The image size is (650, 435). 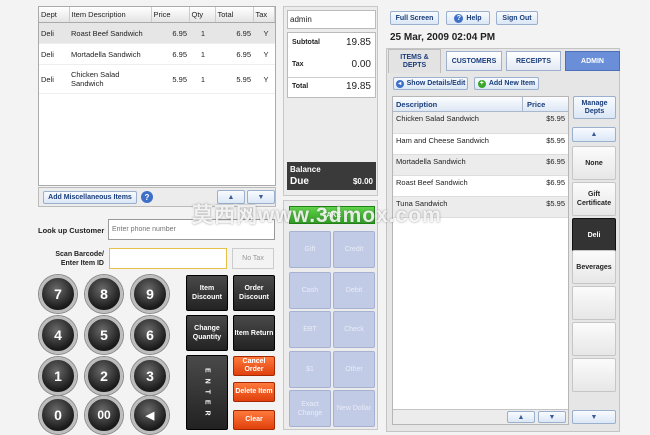 What do you see at coordinates (463, 144) in the screenshot?
I see `item-description: Ham and Cheese Sandwich` at bounding box center [463, 144].